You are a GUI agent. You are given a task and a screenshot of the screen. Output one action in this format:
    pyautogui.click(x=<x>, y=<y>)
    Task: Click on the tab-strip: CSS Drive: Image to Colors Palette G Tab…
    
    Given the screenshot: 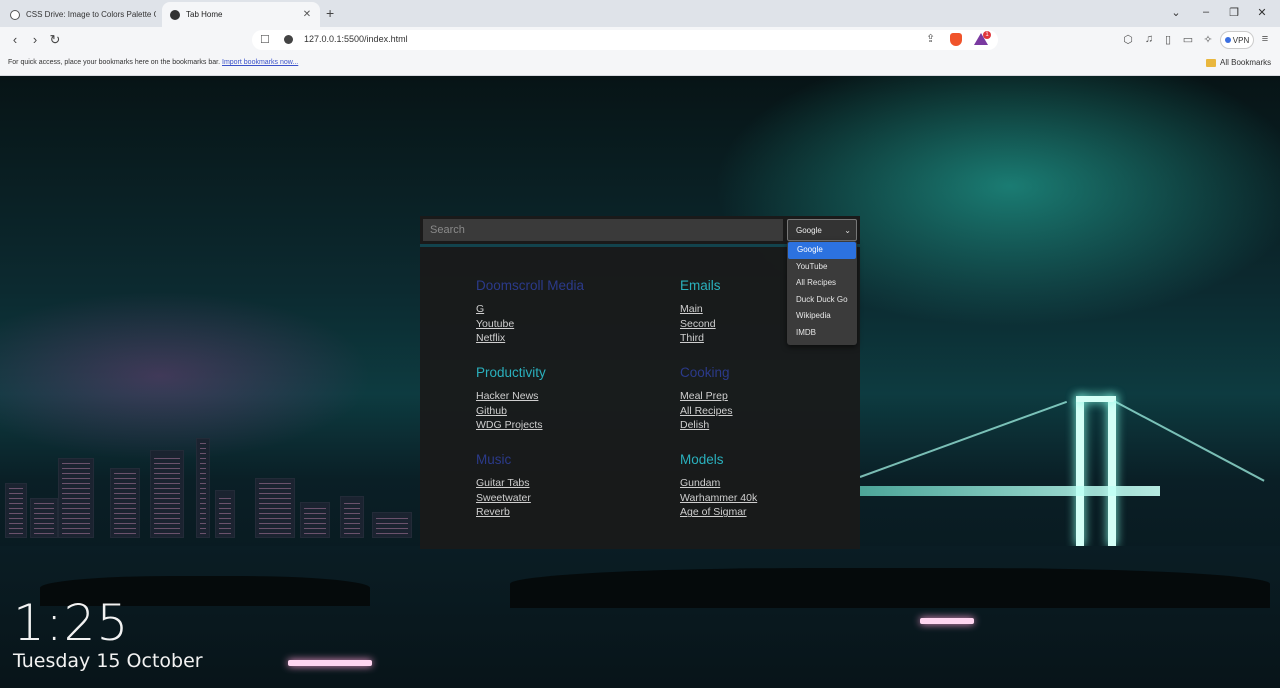 What is the action you would take?
    pyautogui.click(x=640, y=13)
    